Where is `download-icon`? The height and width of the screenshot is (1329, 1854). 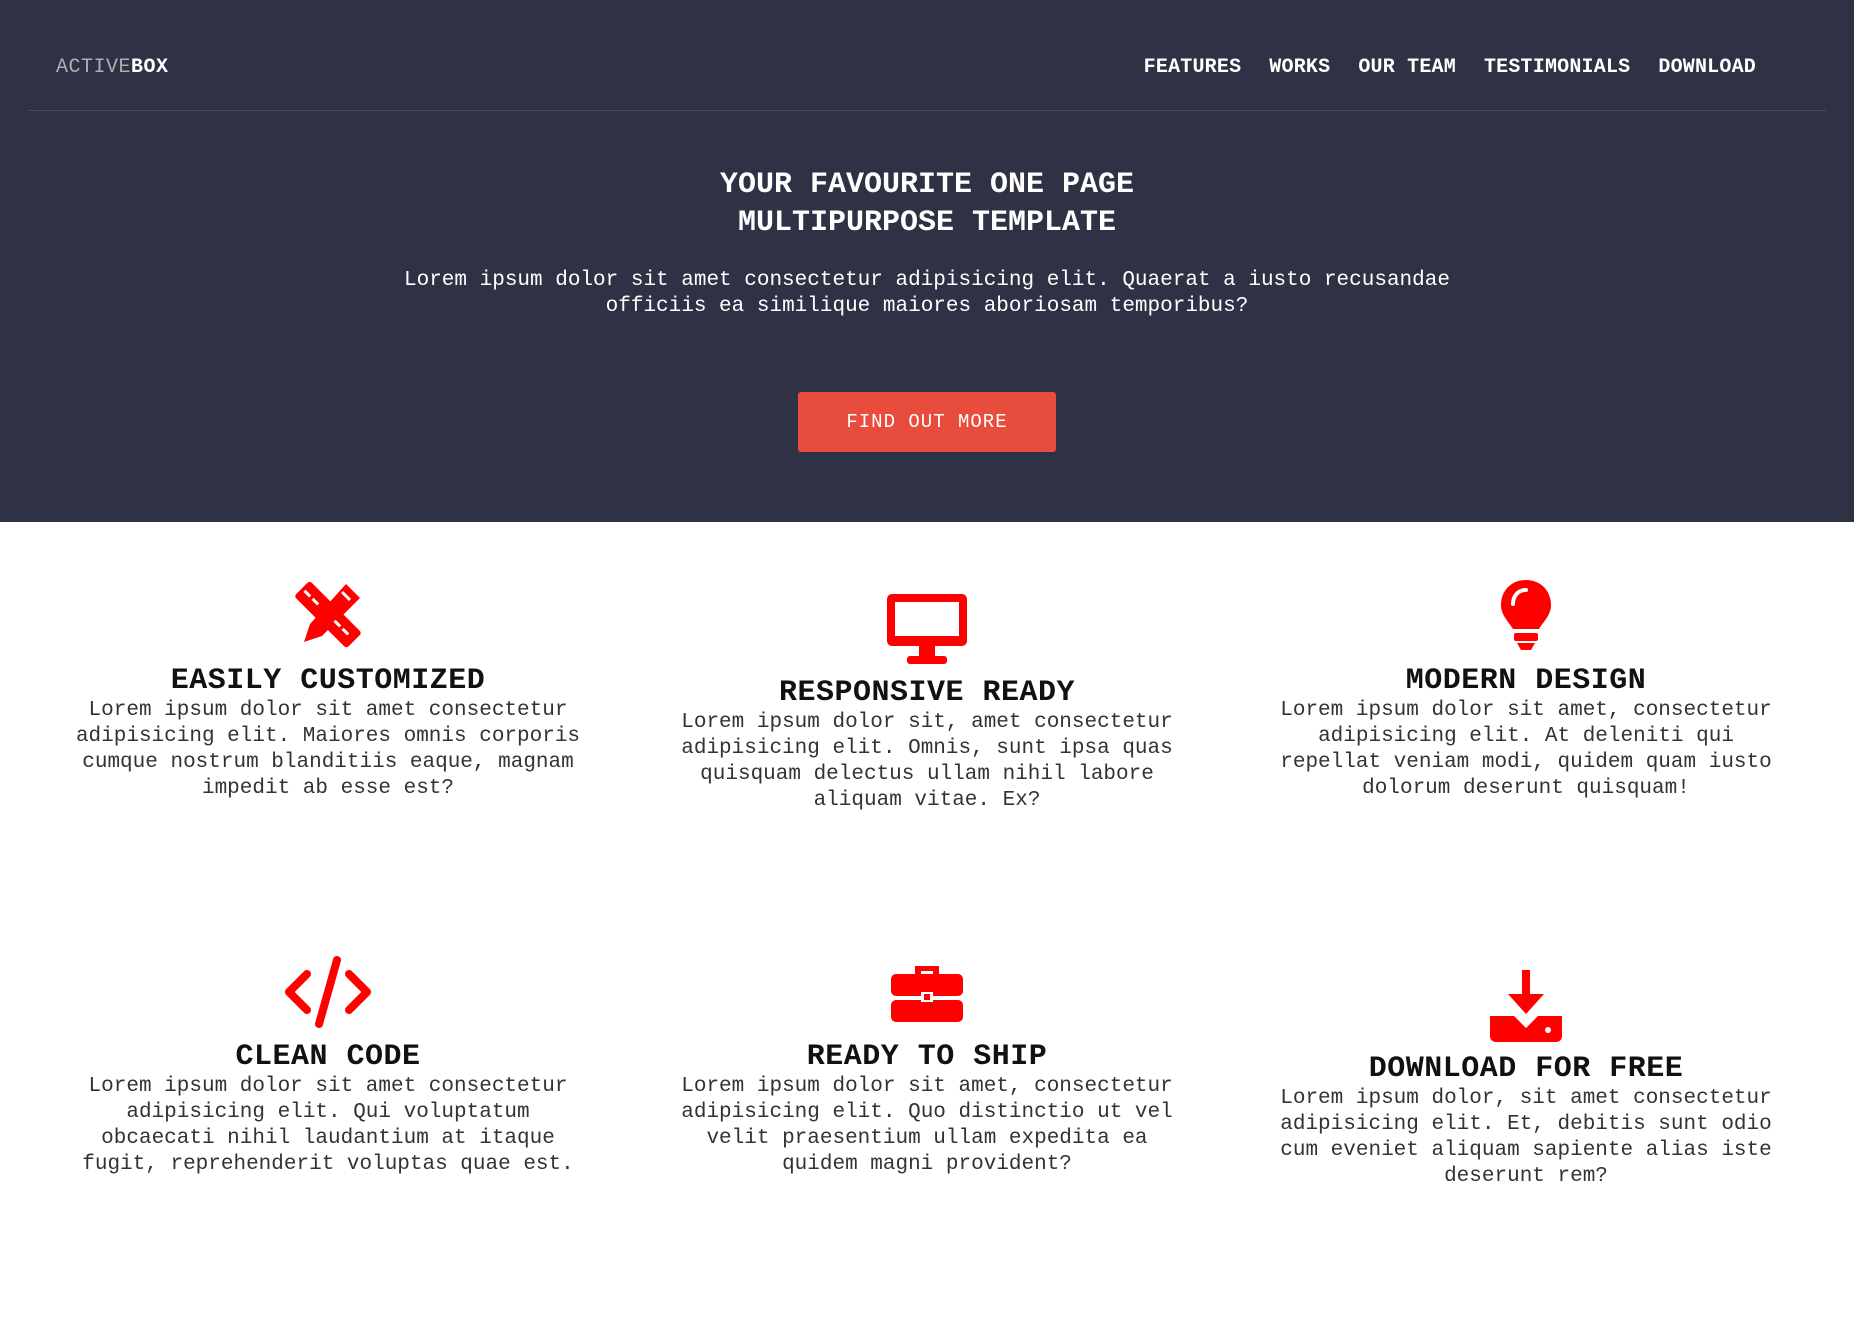 download-icon is located at coordinates (1526, 1006).